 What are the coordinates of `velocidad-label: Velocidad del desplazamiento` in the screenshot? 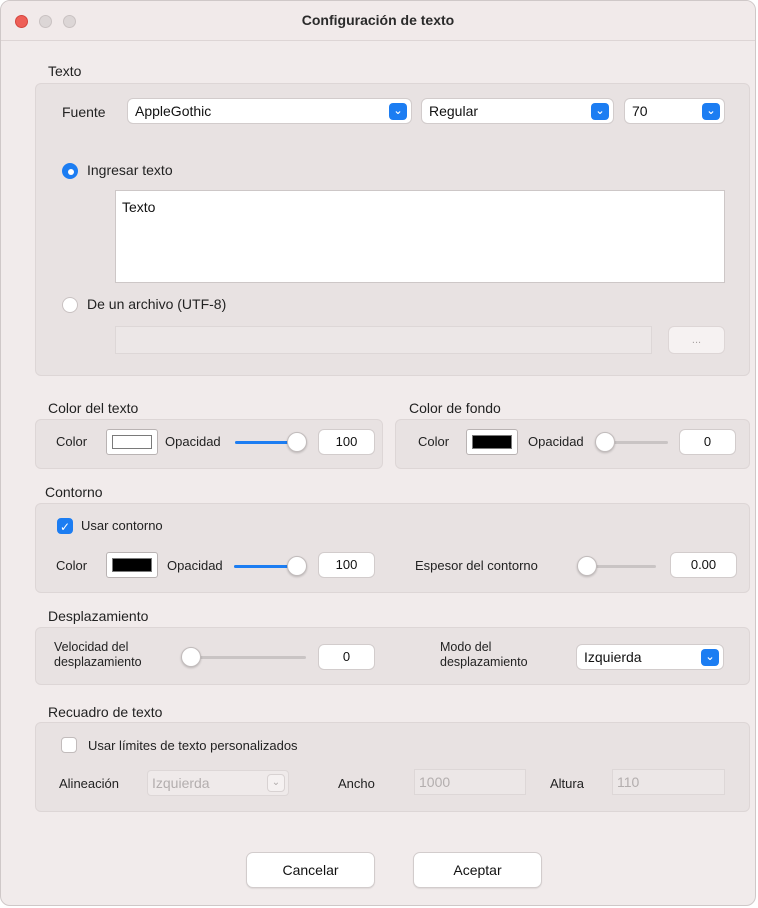 It's located at (98, 655).